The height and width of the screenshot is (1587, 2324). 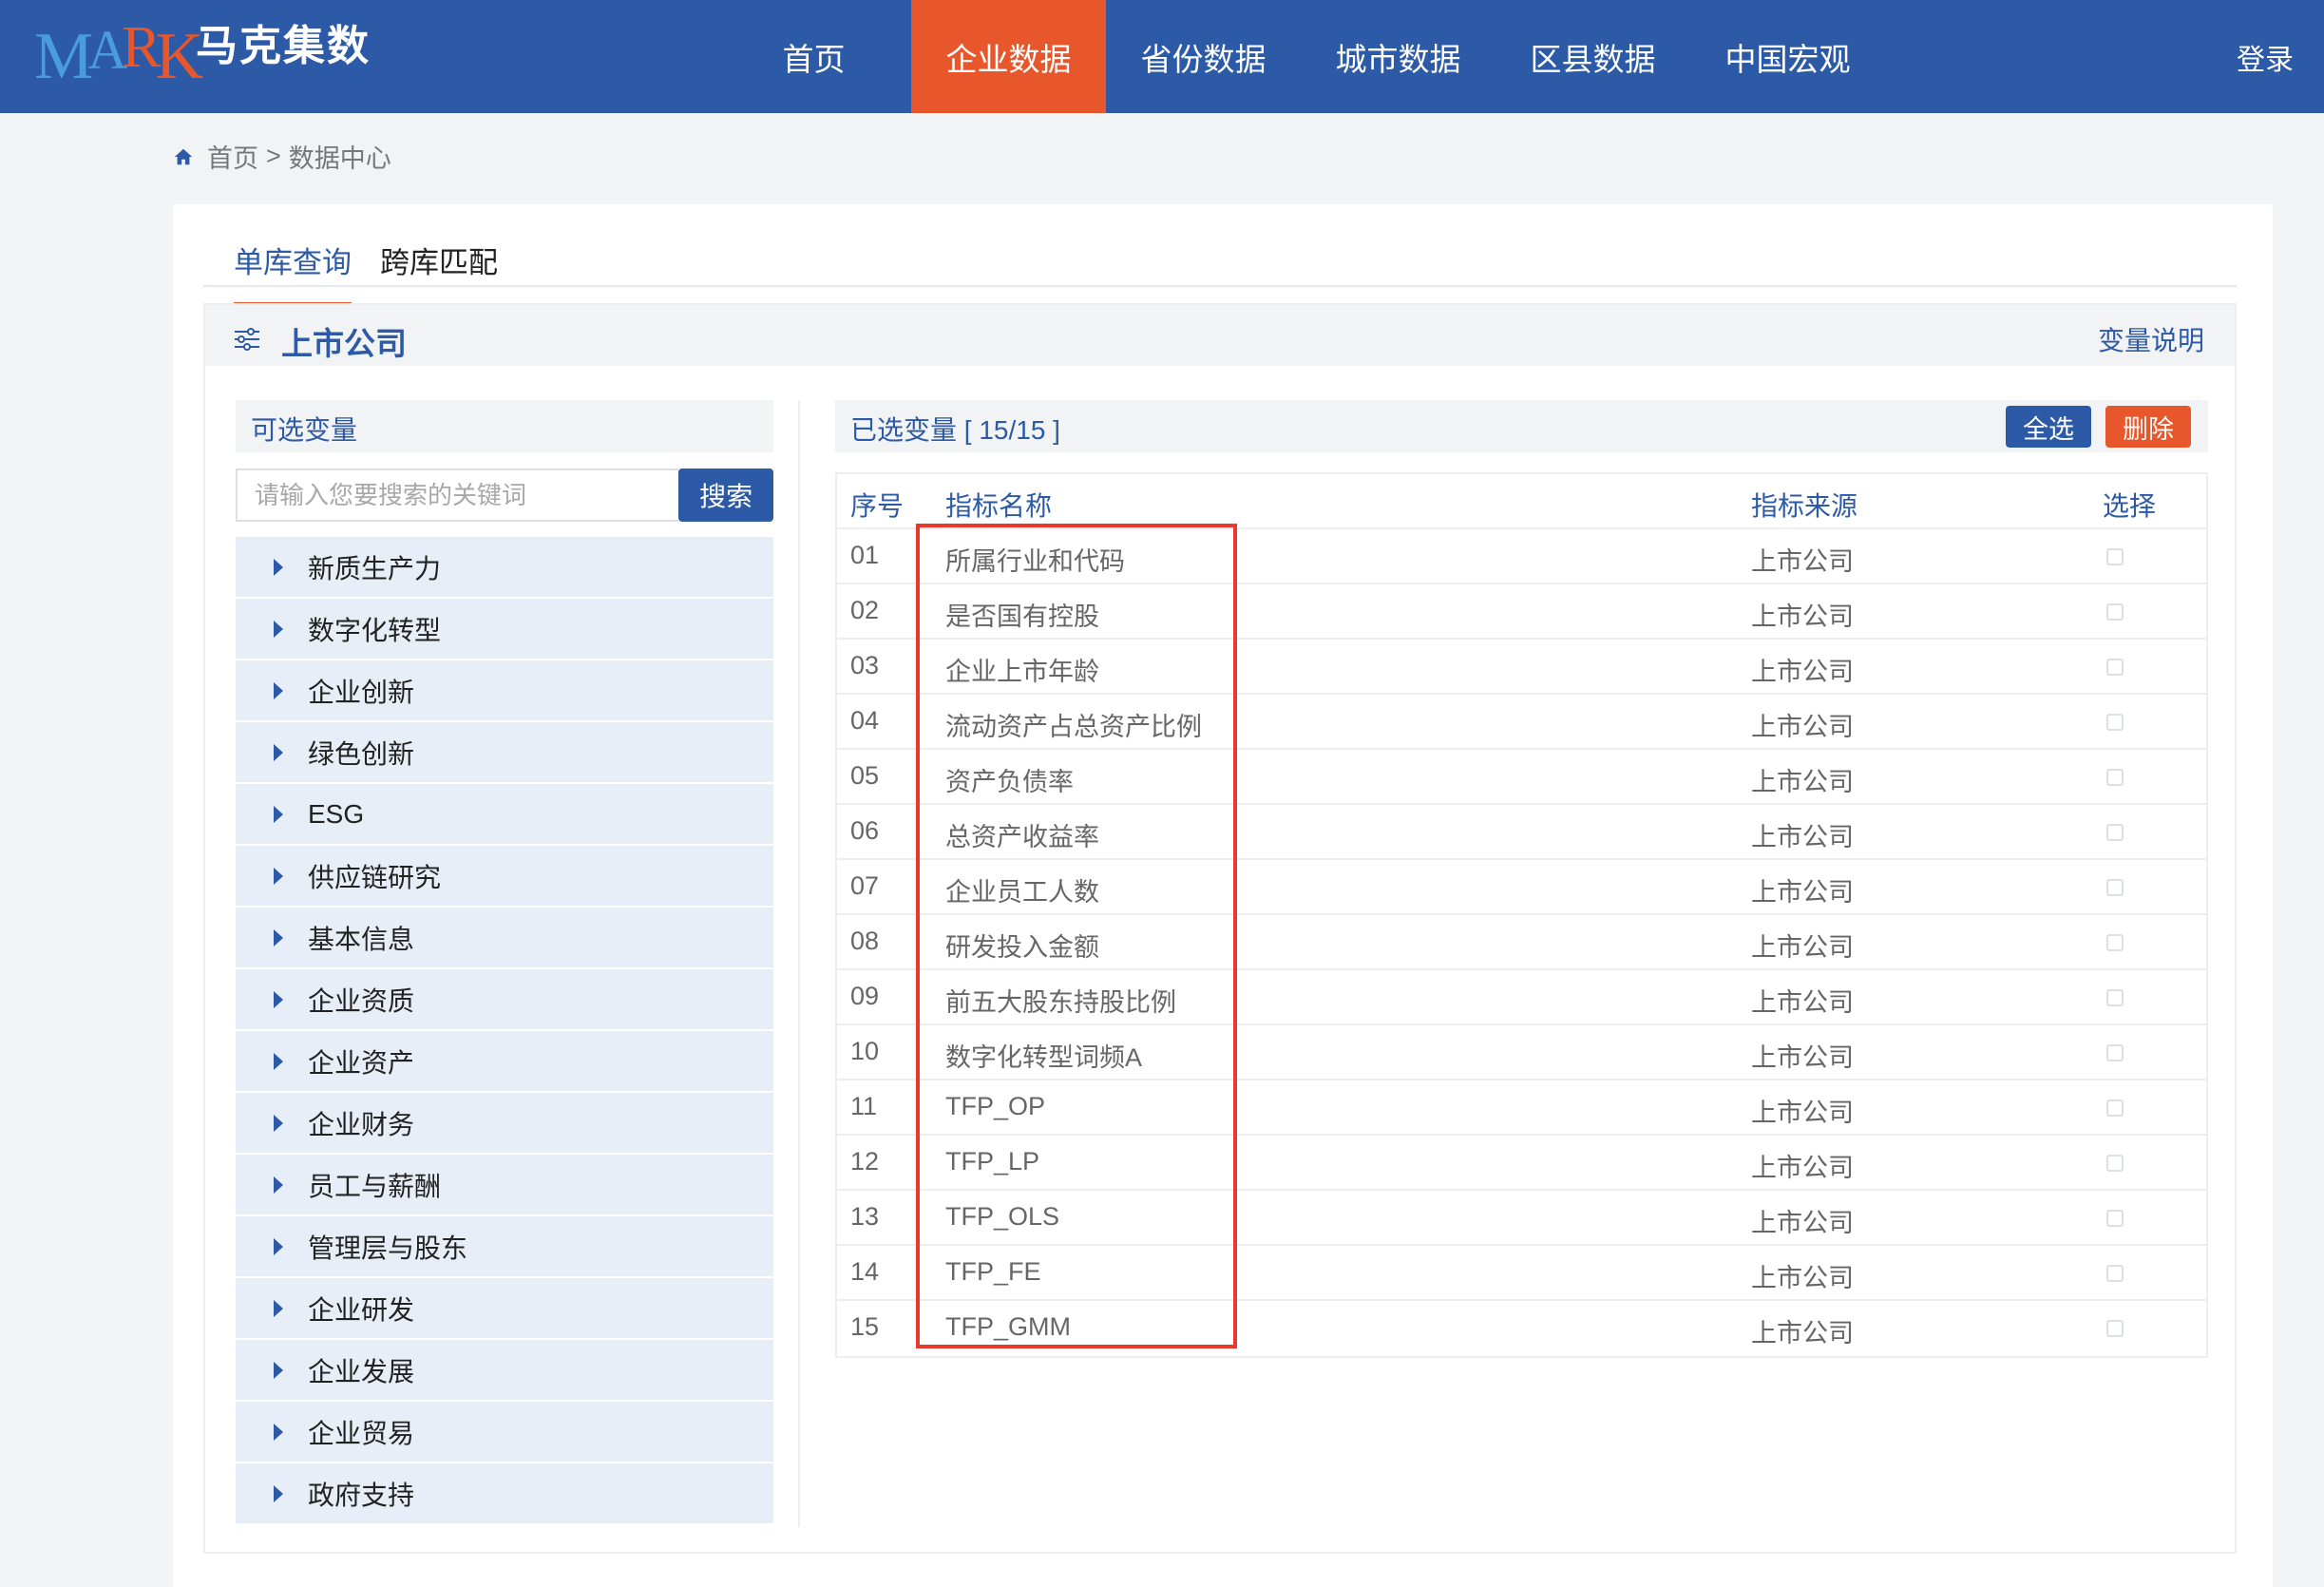 I want to click on tab-single-db-query: 单库查询, so click(x=293, y=272).